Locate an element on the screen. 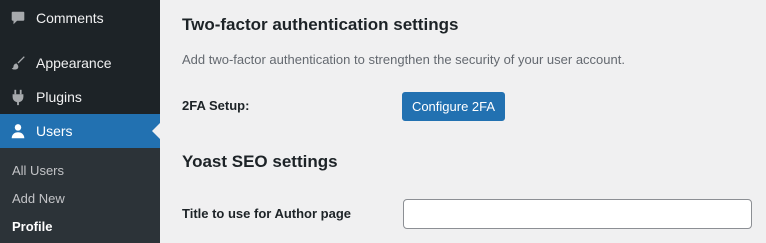 This screenshot has height=243, width=766. author-title-label: Title to use for Author page is located at coordinates (267, 213).